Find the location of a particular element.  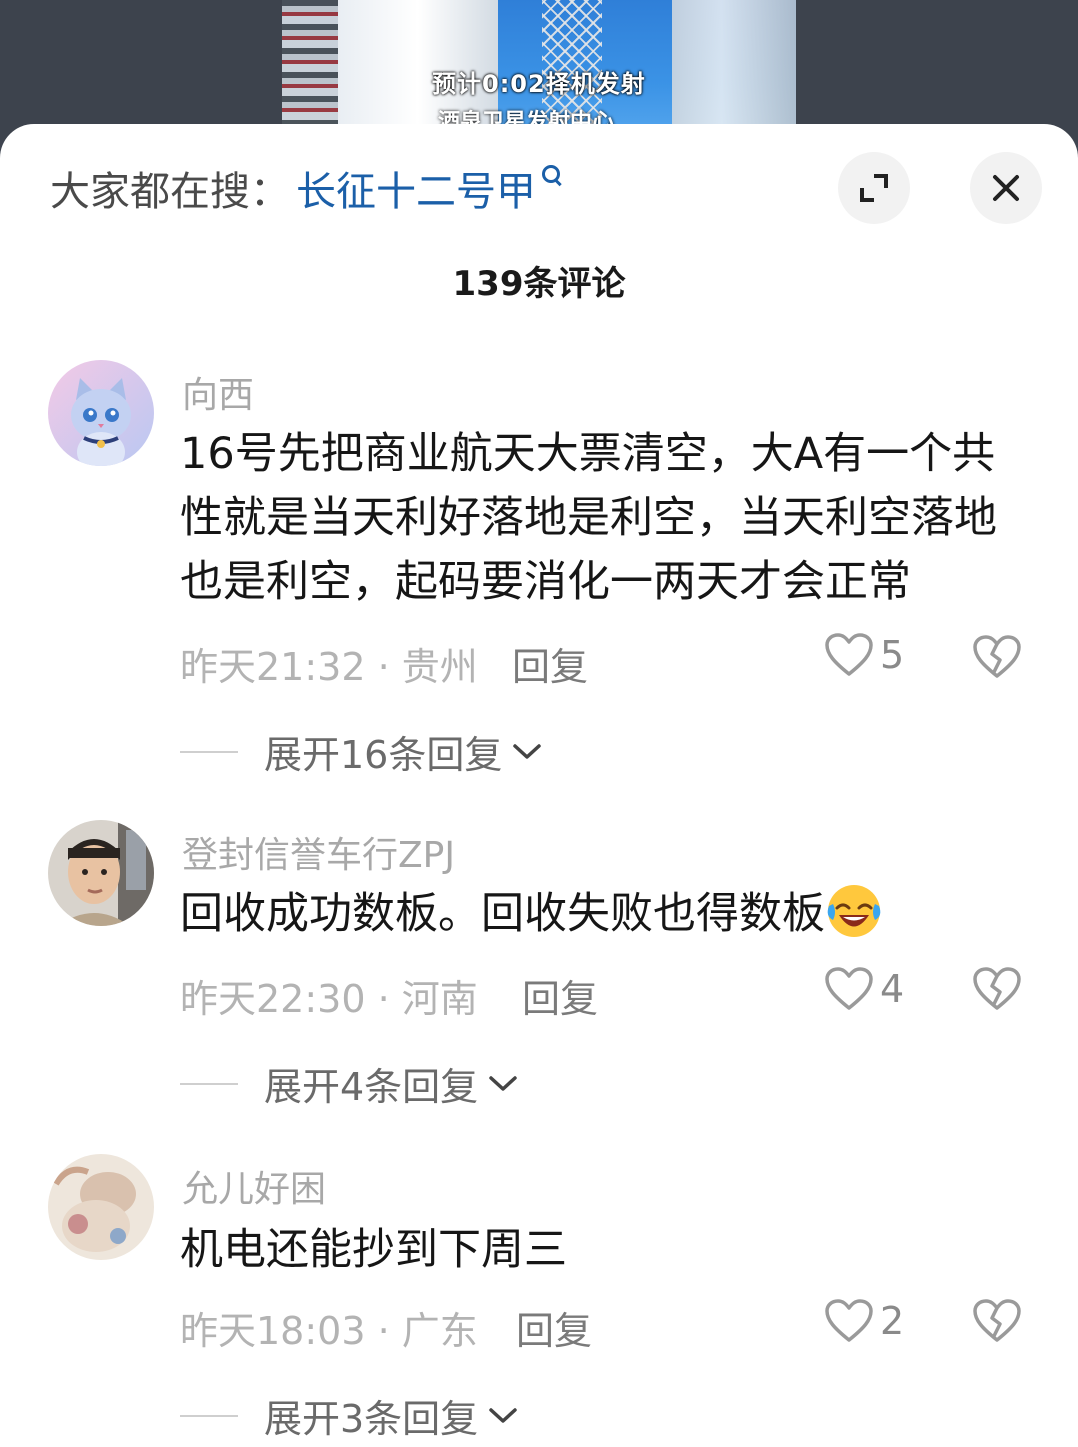

expand-replies-label: 展开16条回复 is located at coordinates (383, 755).